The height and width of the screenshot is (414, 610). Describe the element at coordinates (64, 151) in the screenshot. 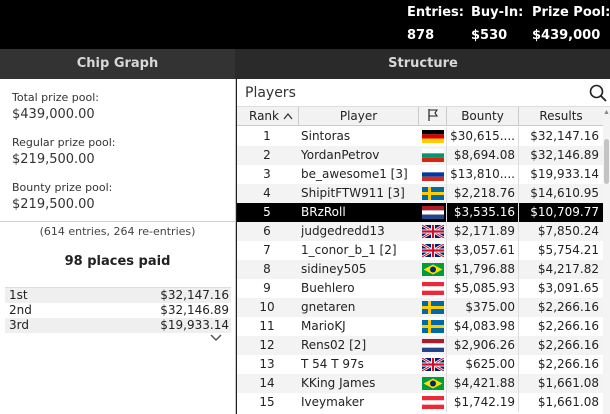

I see `regular-prize-pool: Regular prize pool: $219,500.00` at that location.